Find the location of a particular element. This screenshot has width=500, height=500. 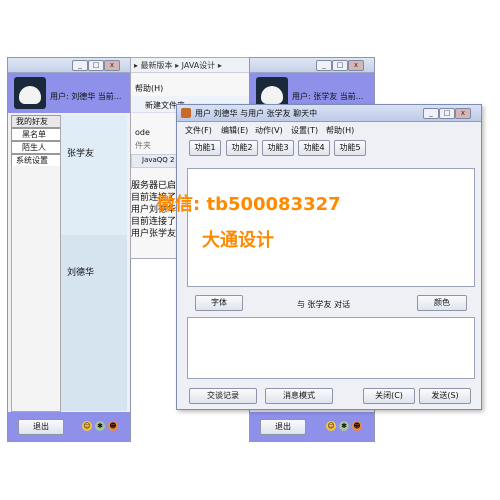

tab-strangers: 陌生人 is located at coordinates (36, 147).